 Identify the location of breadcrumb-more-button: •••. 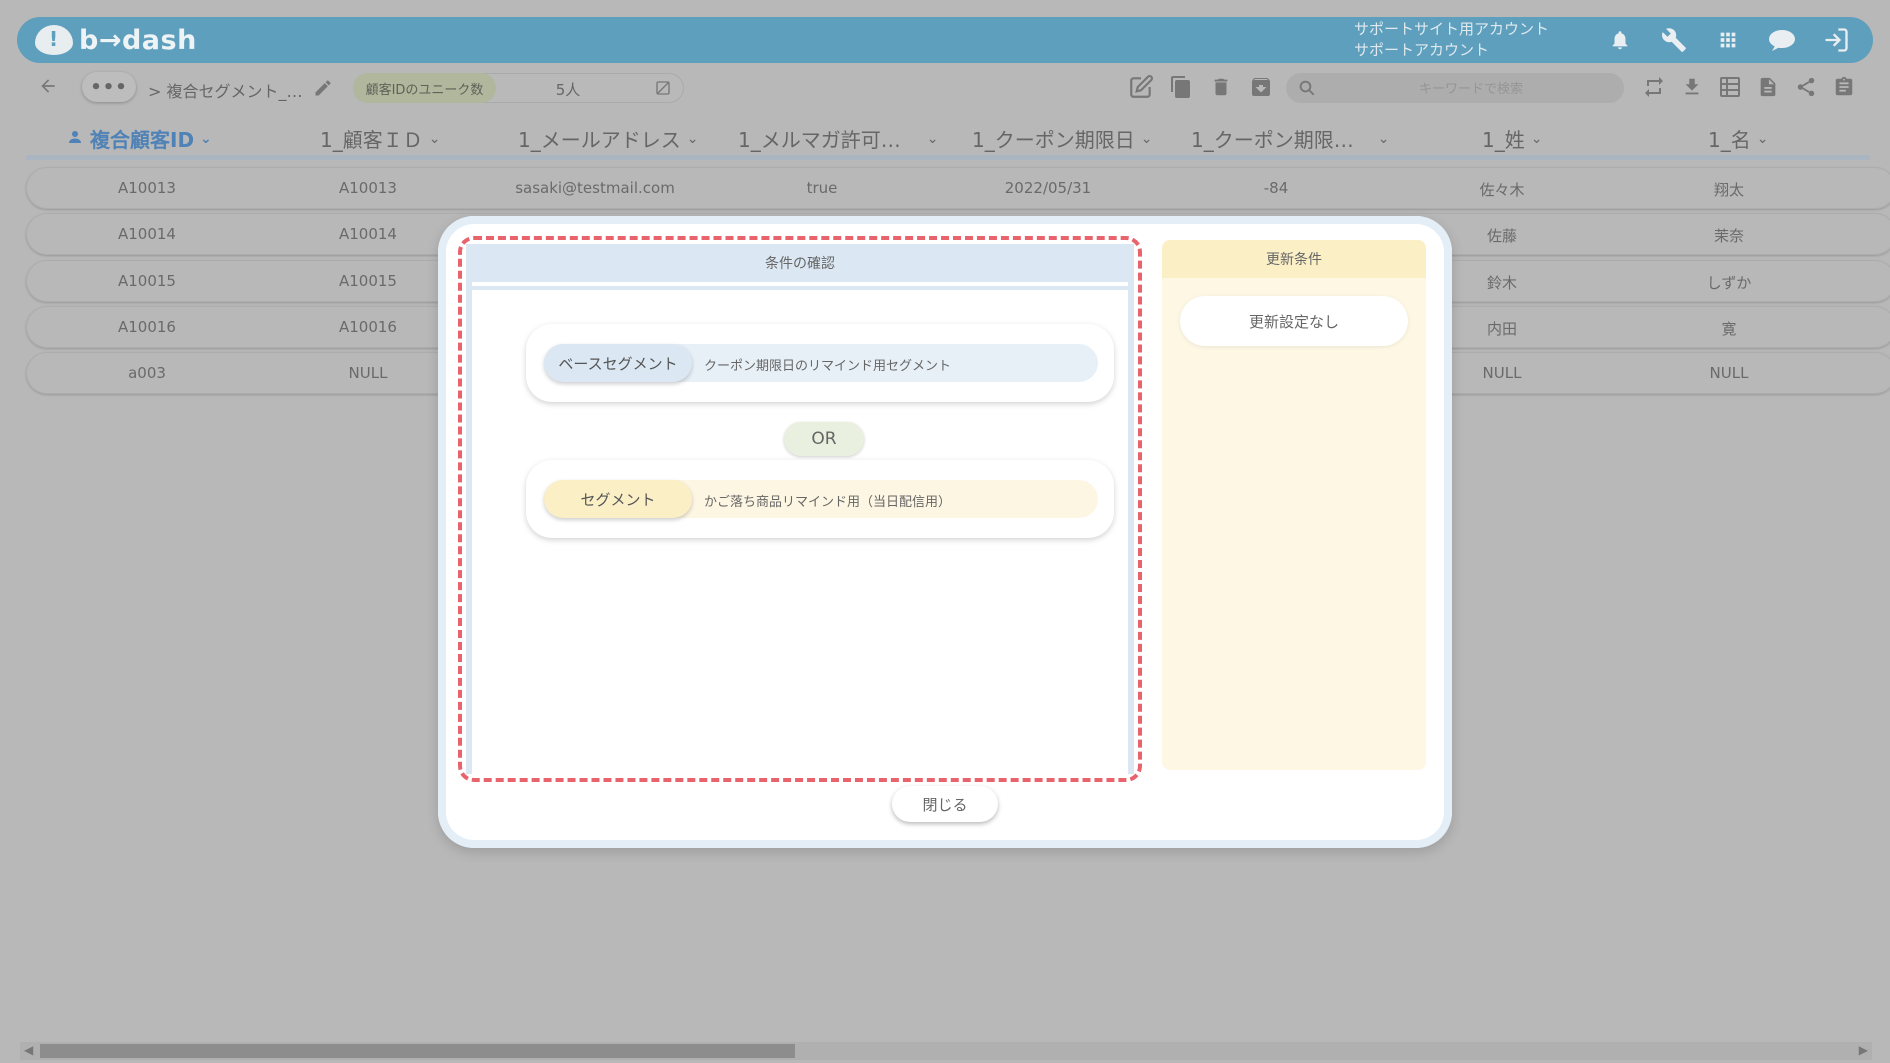
(109, 87).